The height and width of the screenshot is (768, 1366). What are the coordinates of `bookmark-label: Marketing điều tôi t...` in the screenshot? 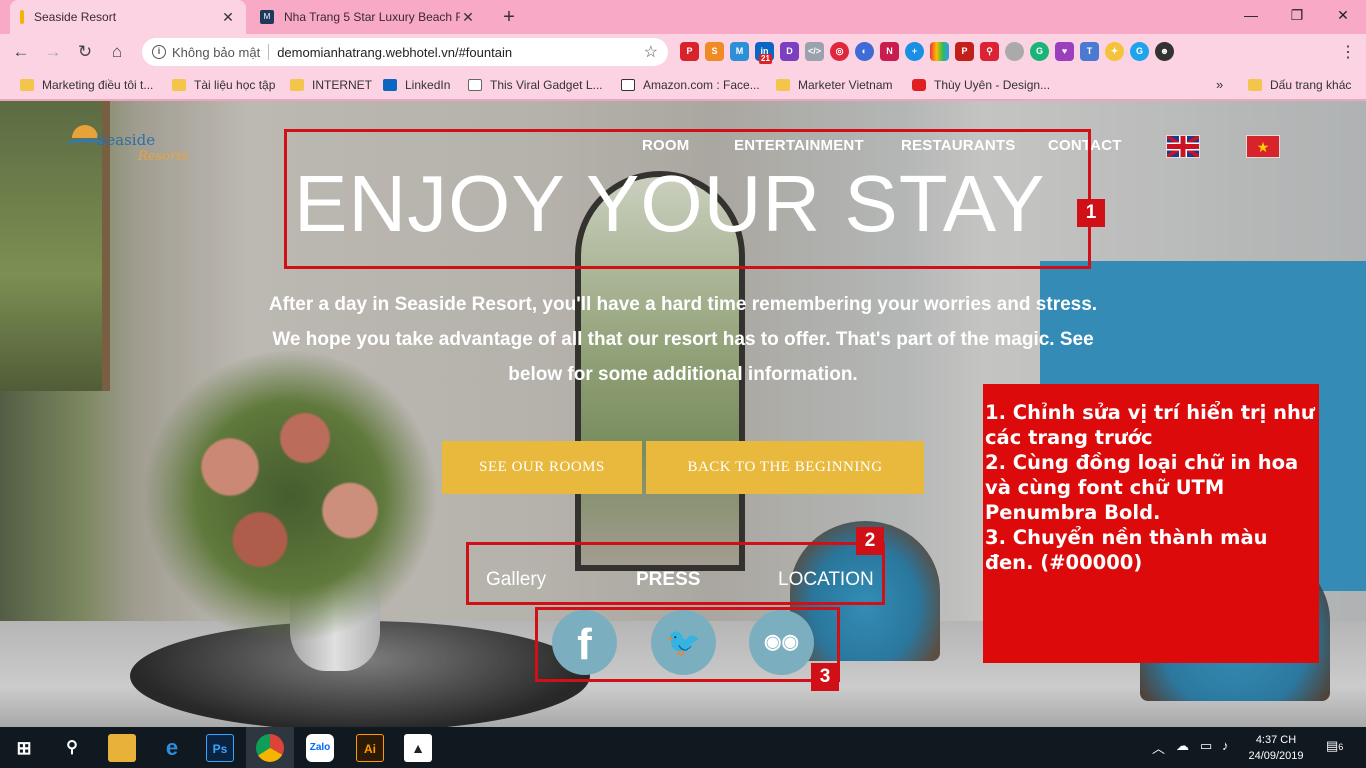 It's located at (98, 85).